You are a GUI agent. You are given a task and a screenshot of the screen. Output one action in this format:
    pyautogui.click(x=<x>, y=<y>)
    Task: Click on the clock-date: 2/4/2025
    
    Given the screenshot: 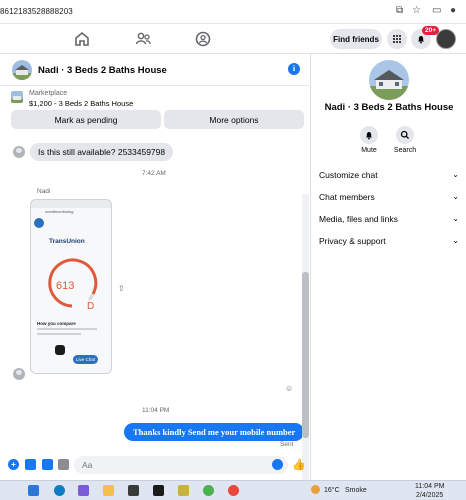 What is the action you would take?
    pyautogui.click(x=429, y=495)
    